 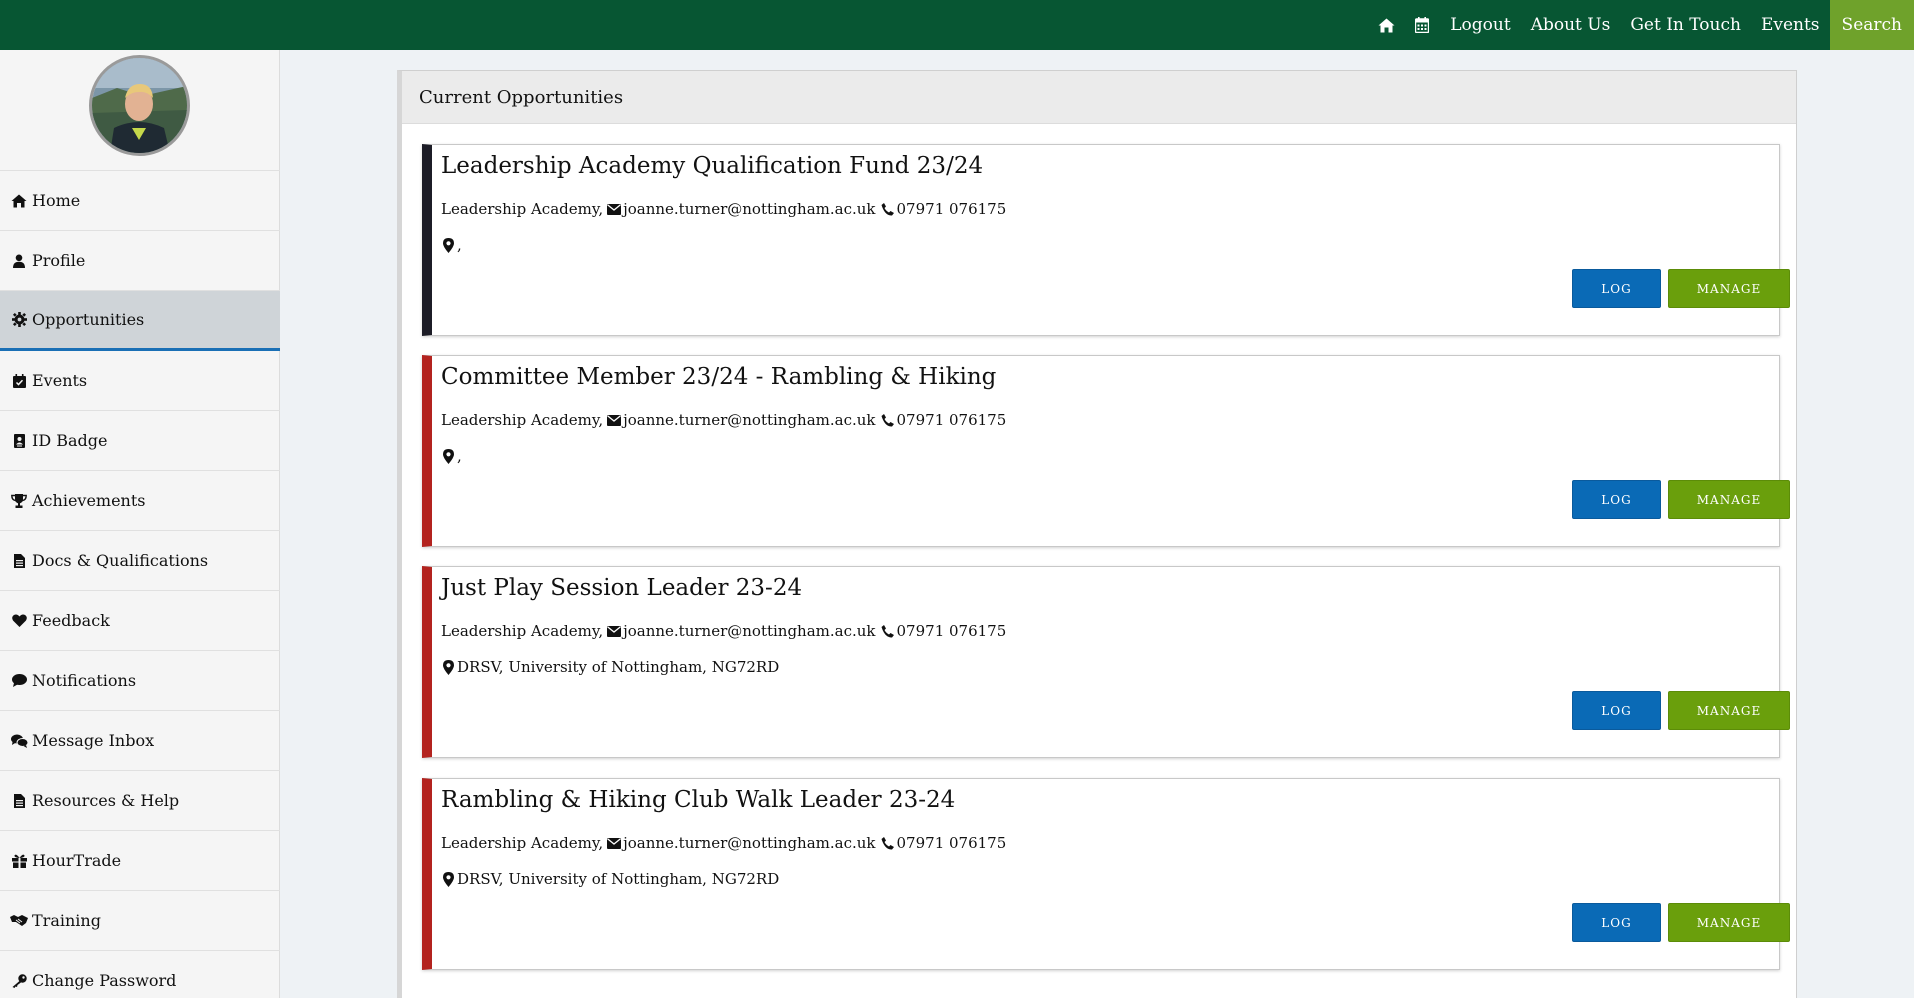 What do you see at coordinates (71, 620) in the screenshot?
I see `sidebar-item-label: Feedback` at bounding box center [71, 620].